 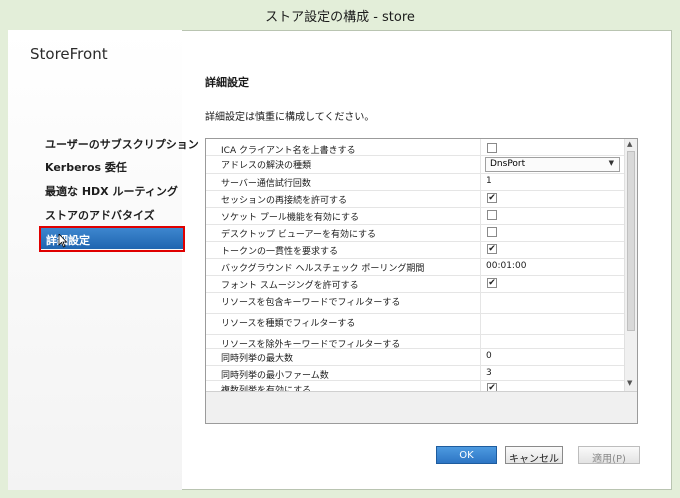 What do you see at coordinates (100, 215) in the screenshot?
I see `sidebar-item-store-advertising: ストアのアドバタイズ` at bounding box center [100, 215].